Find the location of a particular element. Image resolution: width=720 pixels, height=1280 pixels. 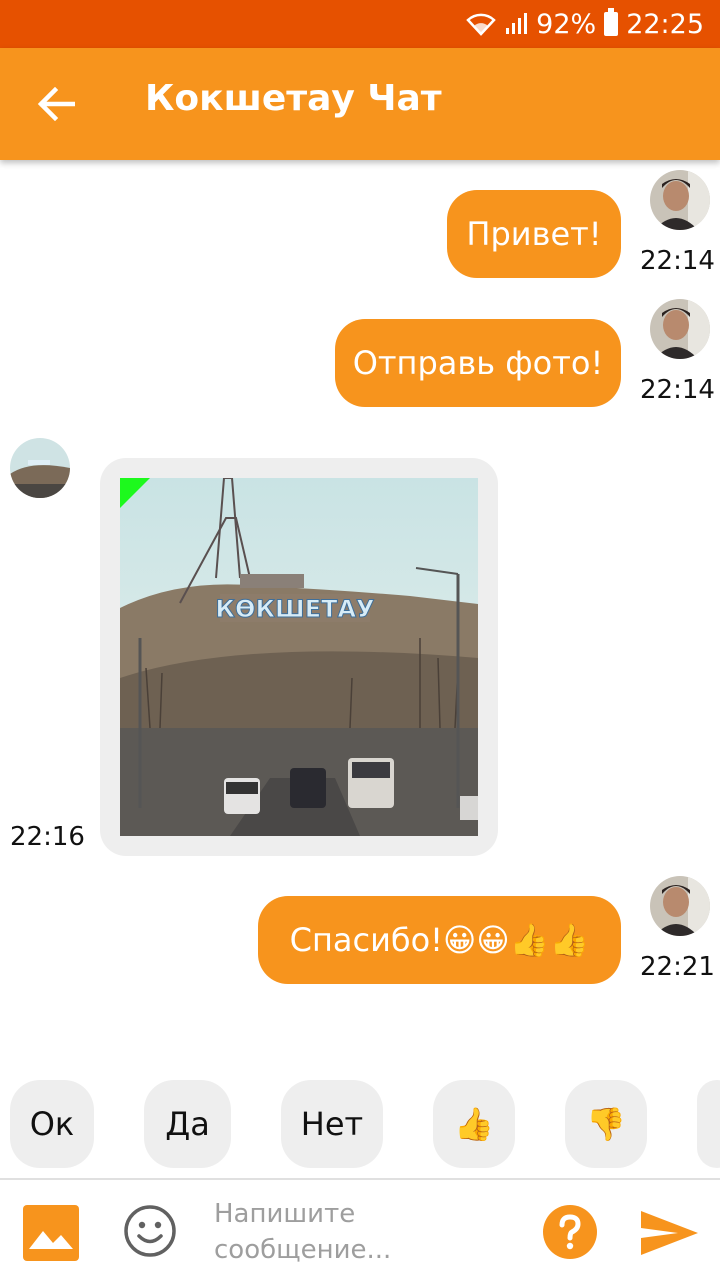

message-bubble-outgoing: Привет! is located at coordinates (534, 234).